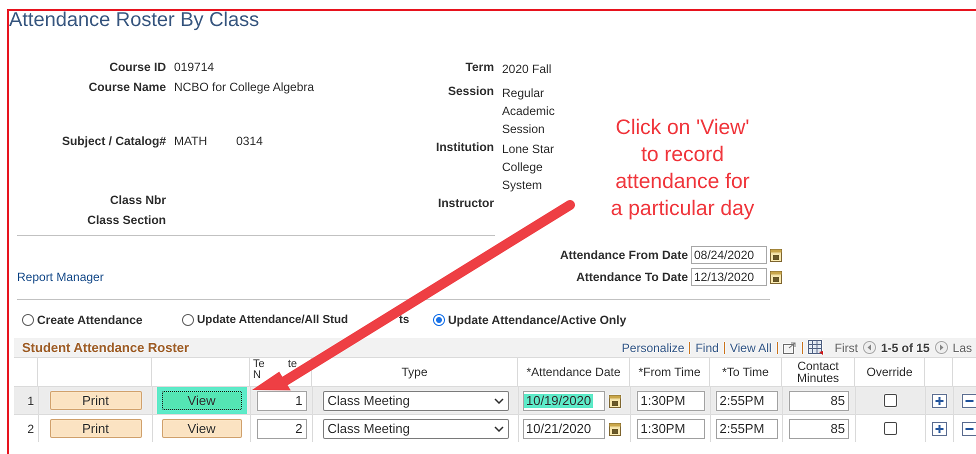 The height and width of the screenshot is (454, 976). I want to click on grid-link: Personalize, so click(653, 347).